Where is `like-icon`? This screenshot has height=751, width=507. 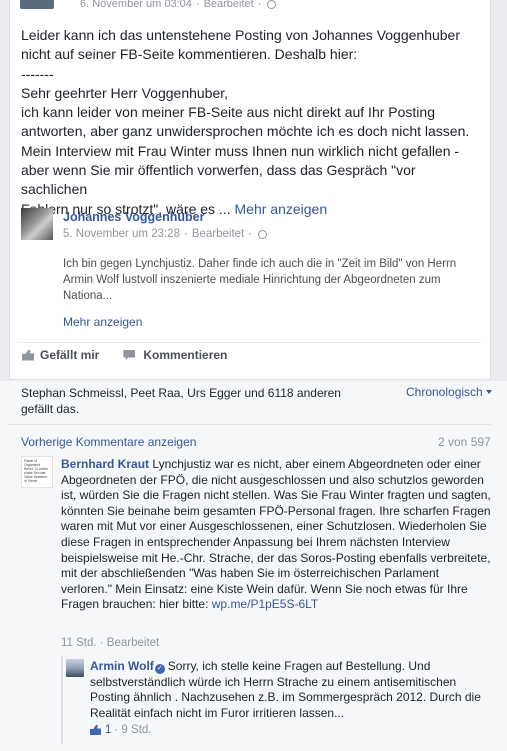
like-icon is located at coordinates (95, 730).